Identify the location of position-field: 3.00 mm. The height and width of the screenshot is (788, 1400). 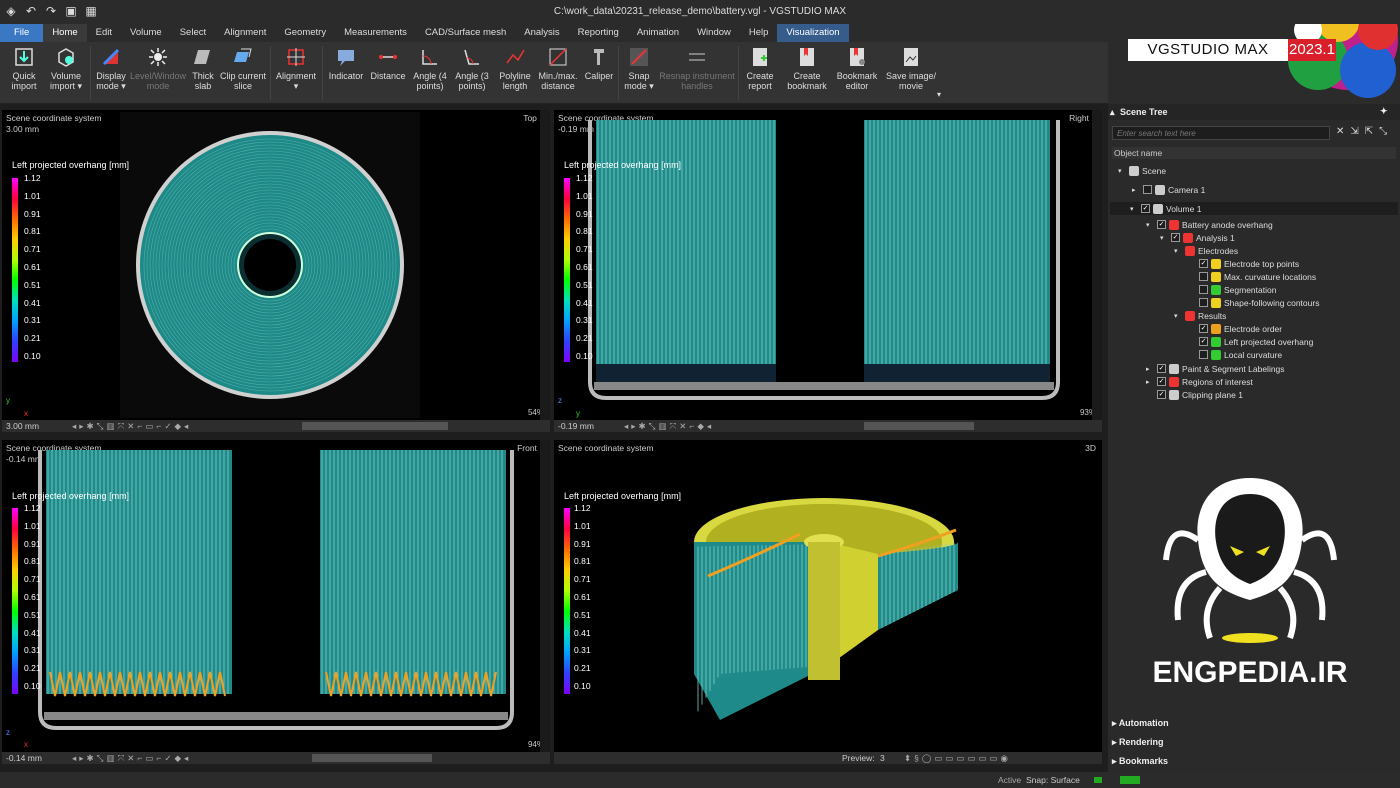
(22, 426).